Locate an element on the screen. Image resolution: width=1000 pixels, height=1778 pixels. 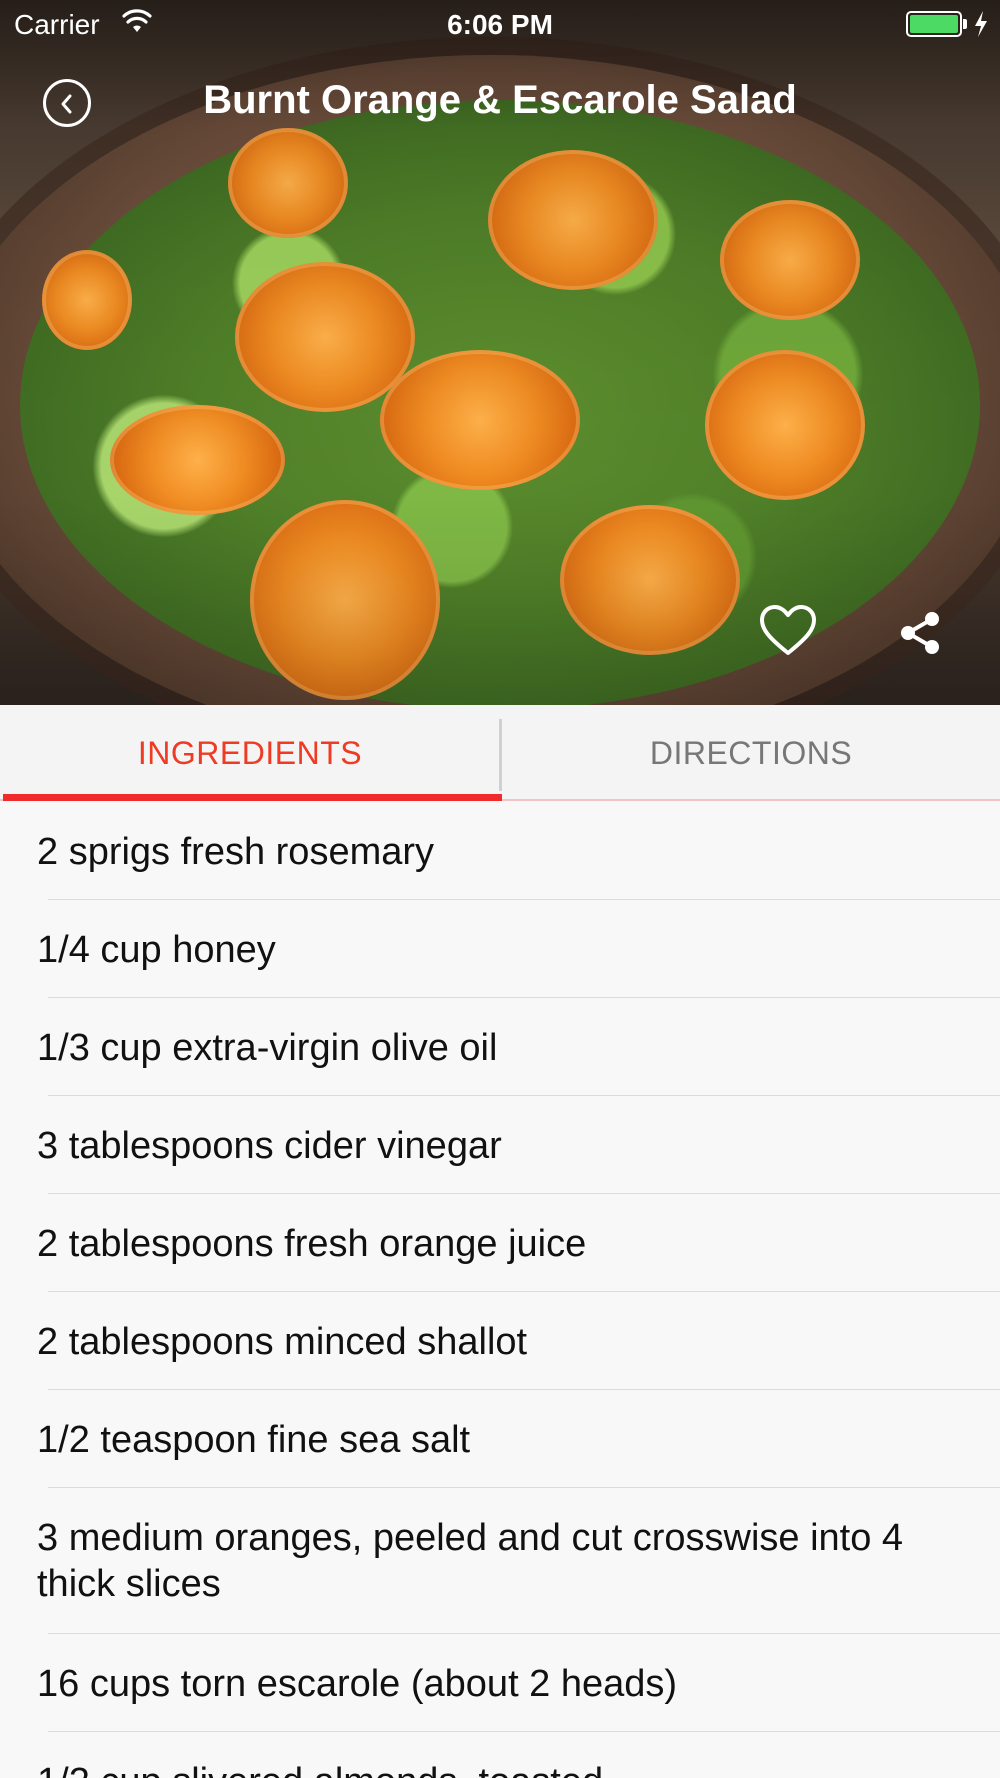
active-tab-indicator is located at coordinates (252, 797).